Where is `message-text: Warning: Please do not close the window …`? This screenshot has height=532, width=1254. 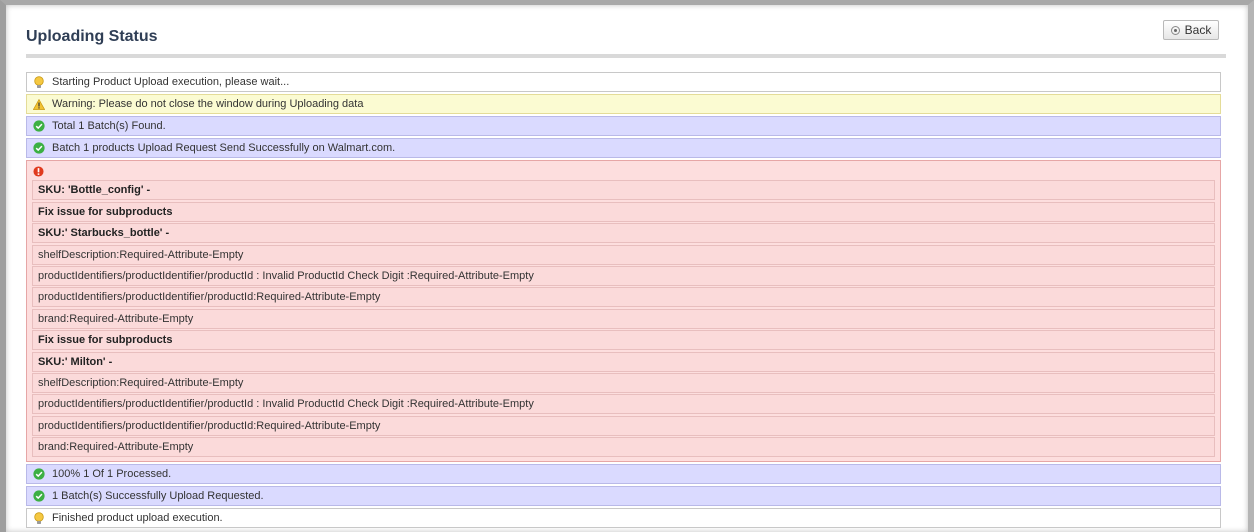
message-text: Warning: Please do not close the window … is located at coordinates (208, 104).